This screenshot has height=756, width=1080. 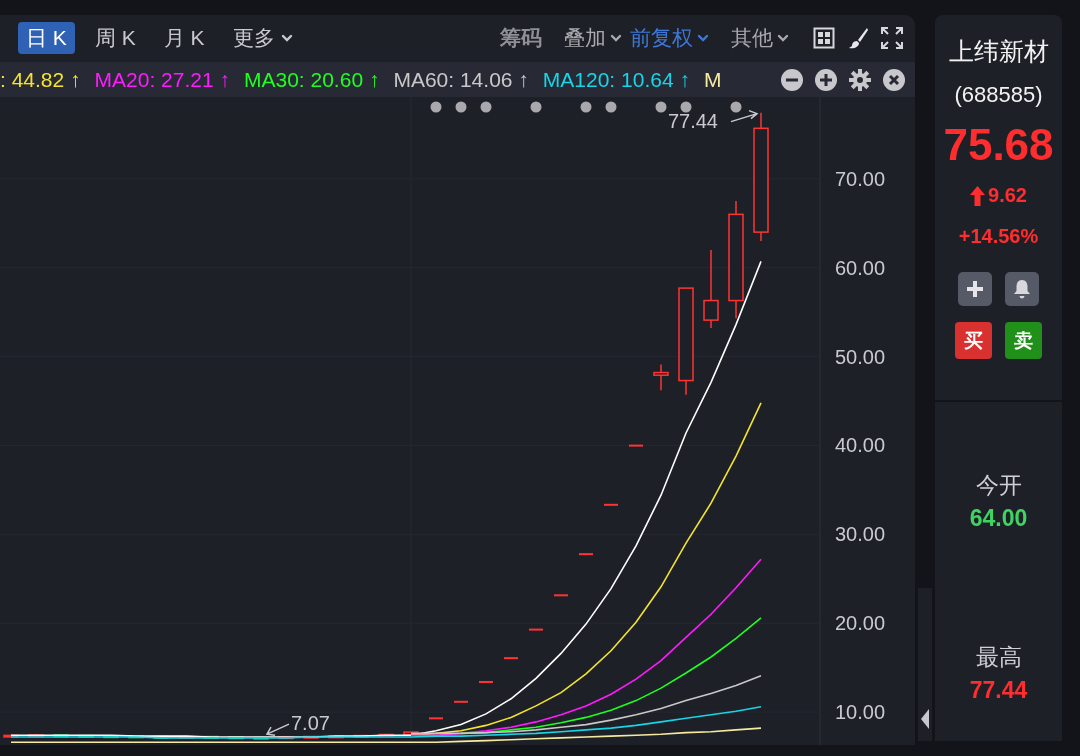 I want to click on axis-label: 10.00, so click(x=860, y=712).